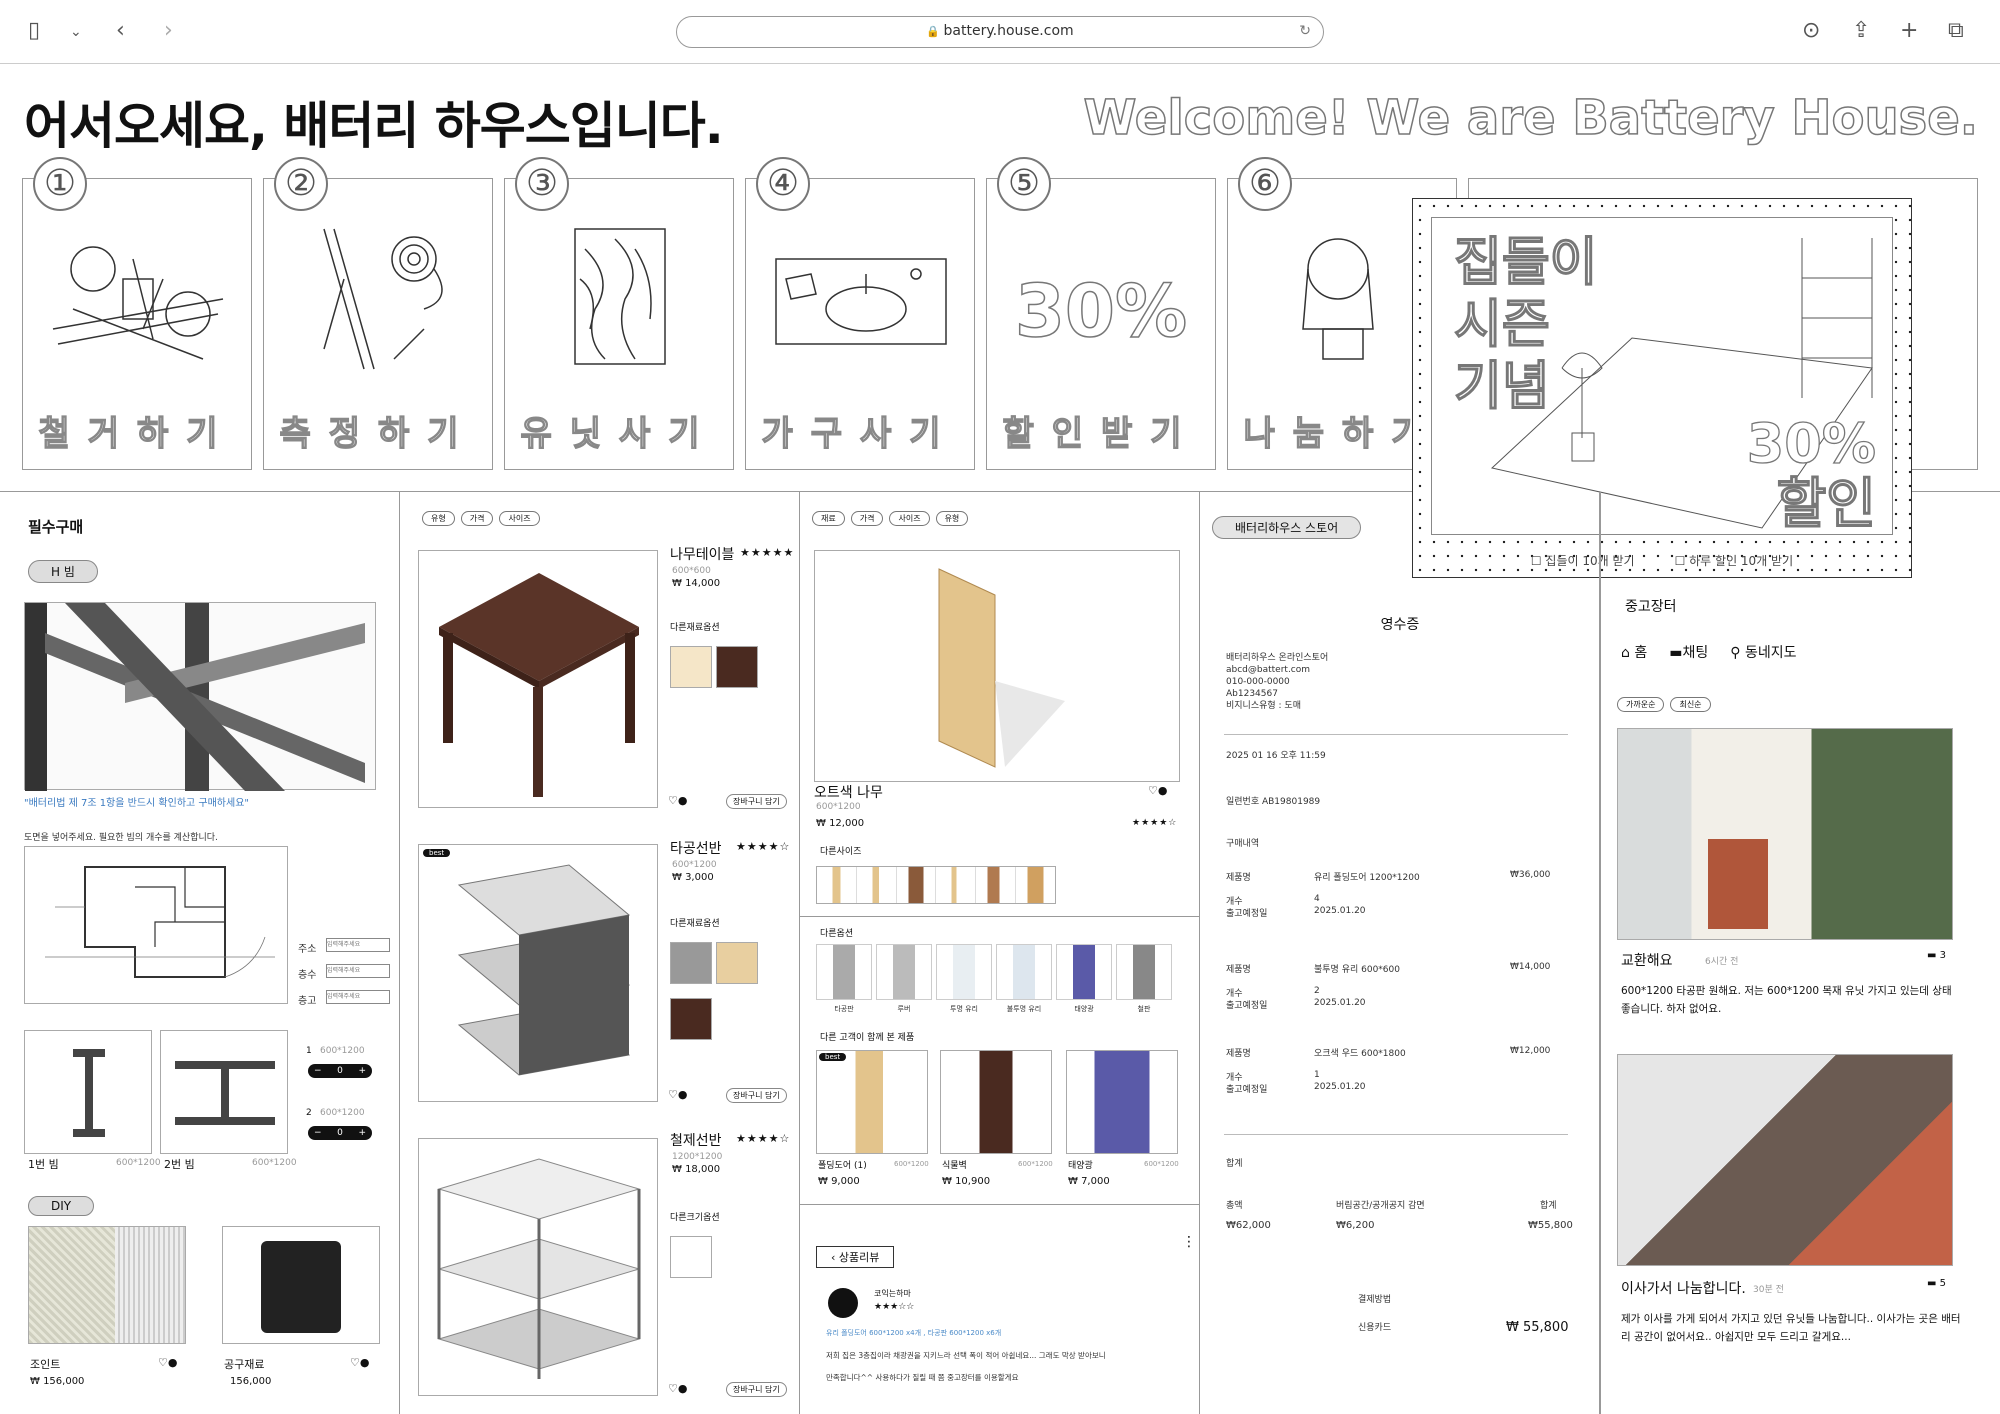 This screenshot has height=1414, width=2000. What do you see at coordinates (844, 972) in the screenshot?
I see `option-perforated` at bounding box center [844, 972].